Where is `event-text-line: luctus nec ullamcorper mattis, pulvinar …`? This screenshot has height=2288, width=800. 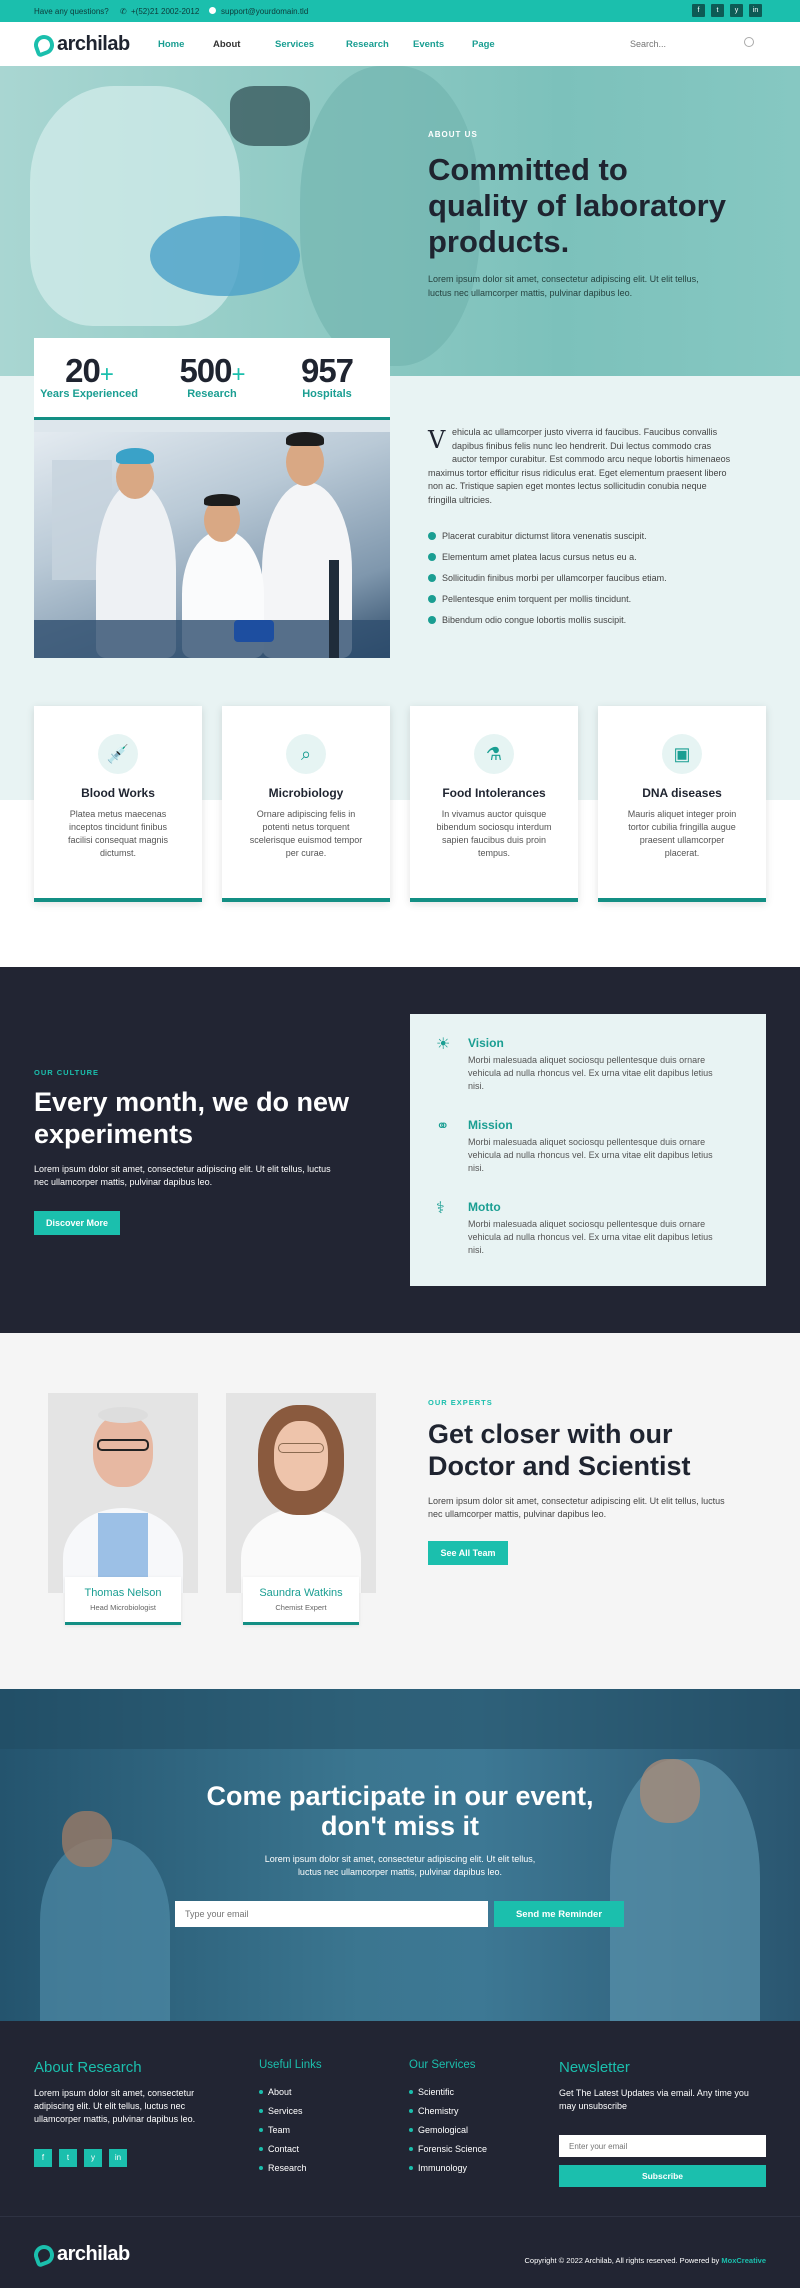
event-text-line: luctus nec ullamcorper mattis, pulvinar … is located at coordinates (400, 1872).